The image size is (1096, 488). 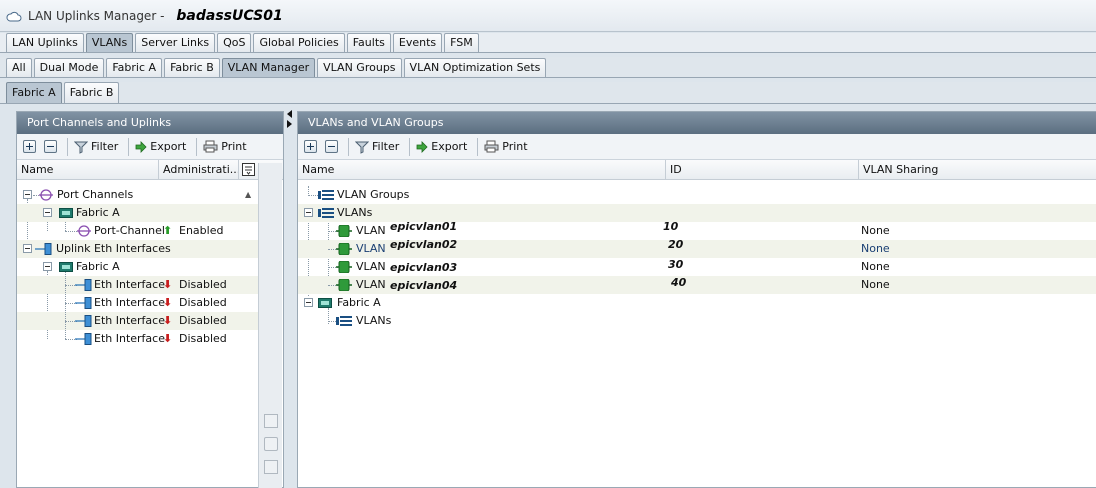 I want to click on tab-fabric-a: Fabric A, so click(x=134, y=67).